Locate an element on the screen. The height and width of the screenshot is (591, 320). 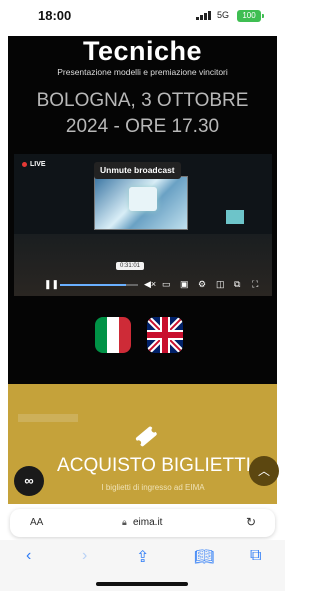
tickets-label: ACQUISTO BIGLIETTI is located at coordinates (154, 465).